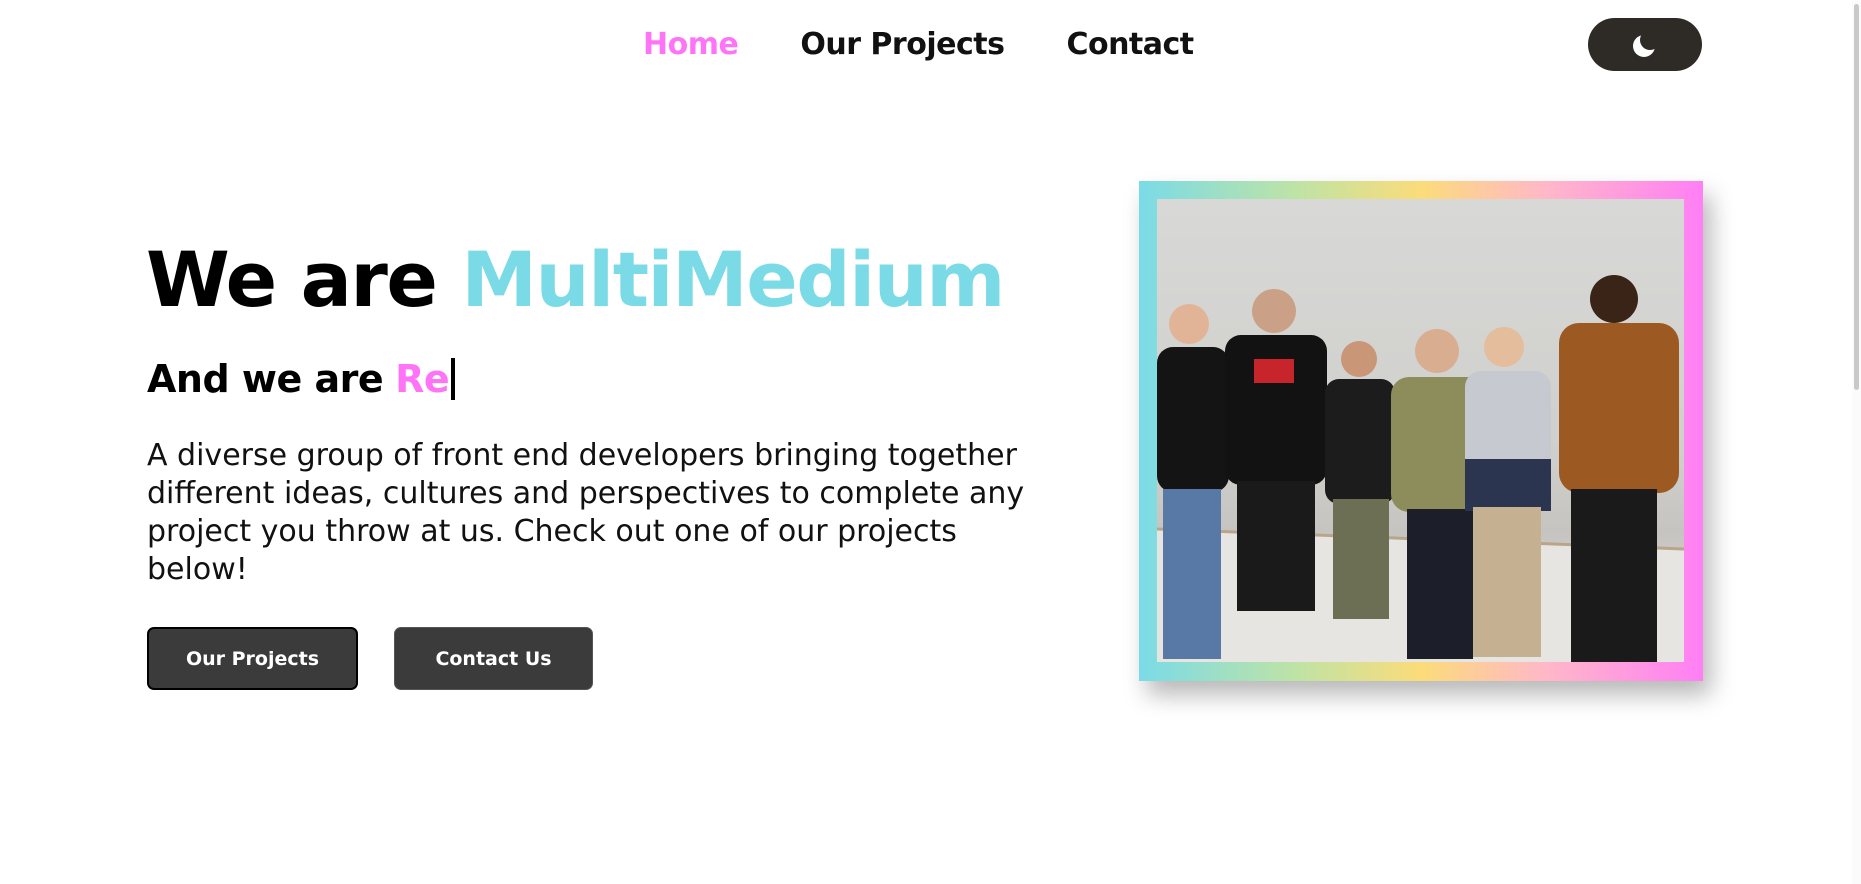  I want to click on nav-link-home: Home, so click(691, 45).